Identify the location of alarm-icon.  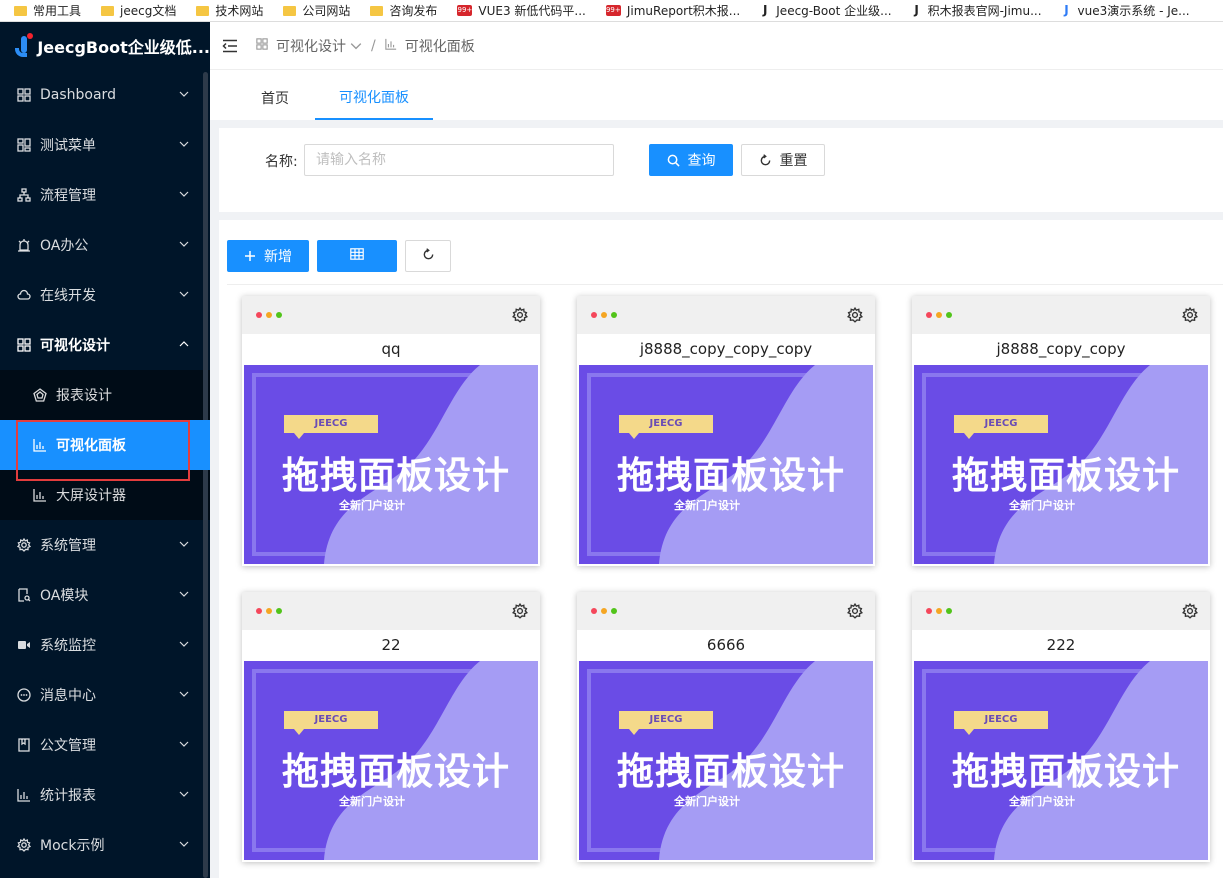
(24, 245).